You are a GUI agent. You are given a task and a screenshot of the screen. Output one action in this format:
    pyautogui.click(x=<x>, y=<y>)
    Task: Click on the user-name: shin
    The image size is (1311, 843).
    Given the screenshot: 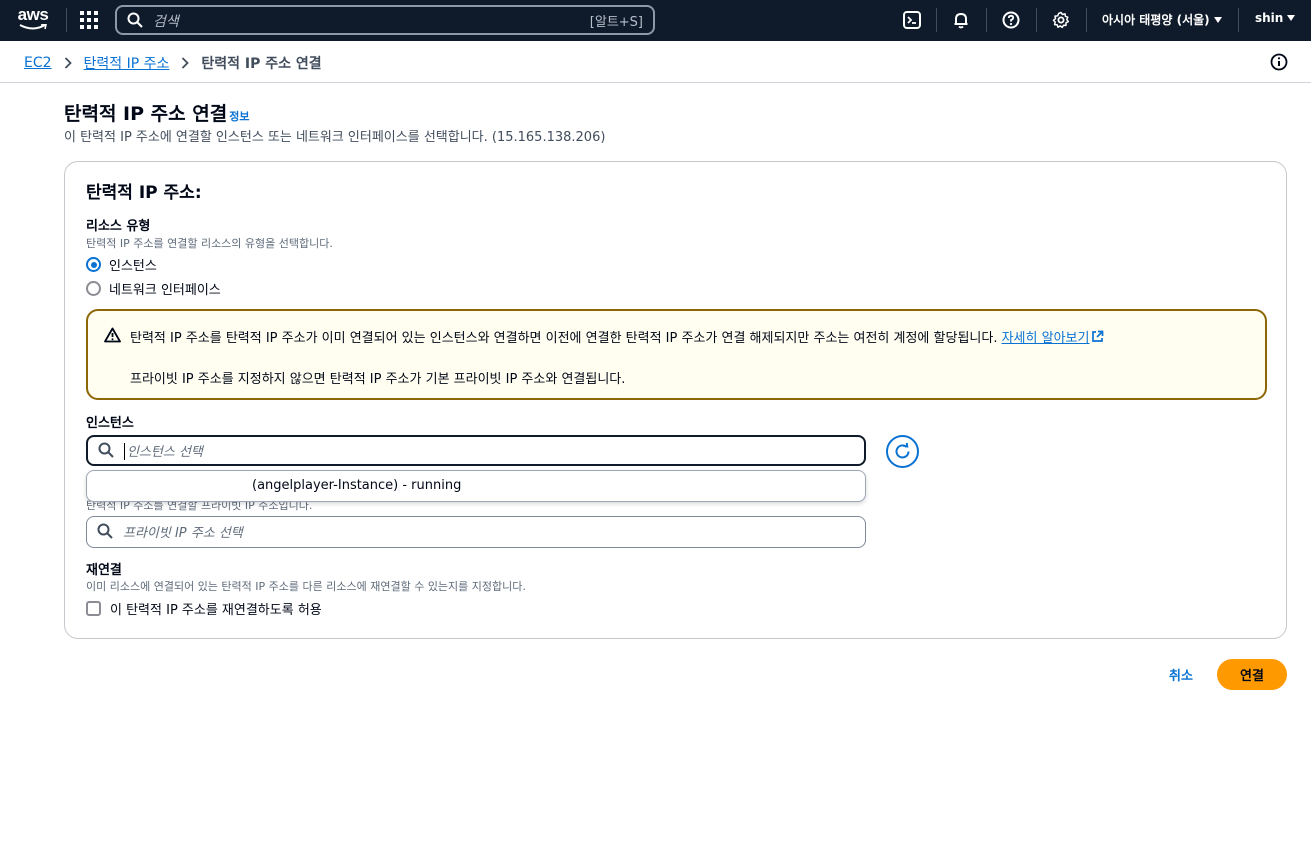 What is the action you would take?
    pyautogui.click(x=1269, y=18)
    